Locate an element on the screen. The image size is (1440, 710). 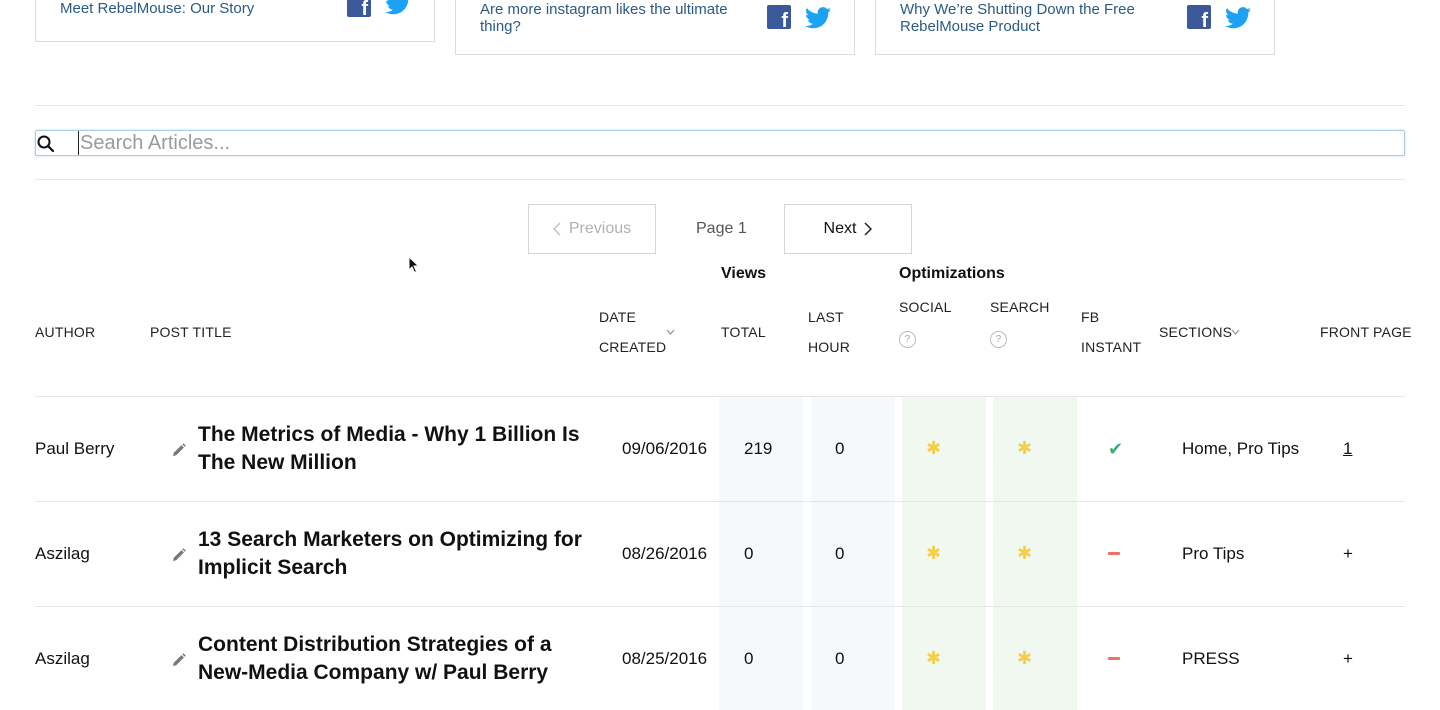
last-hour-column-shade is located at coordinates (853, 553).